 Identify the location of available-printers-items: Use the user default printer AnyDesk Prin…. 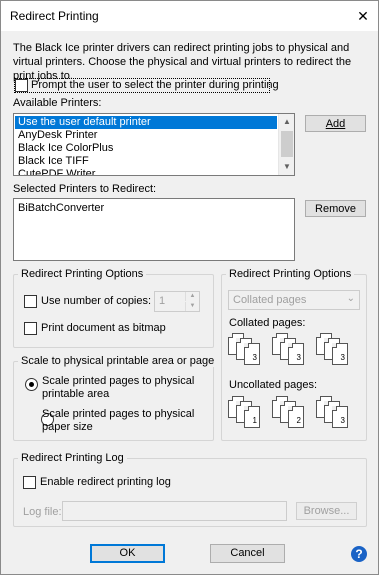
(146, 145).